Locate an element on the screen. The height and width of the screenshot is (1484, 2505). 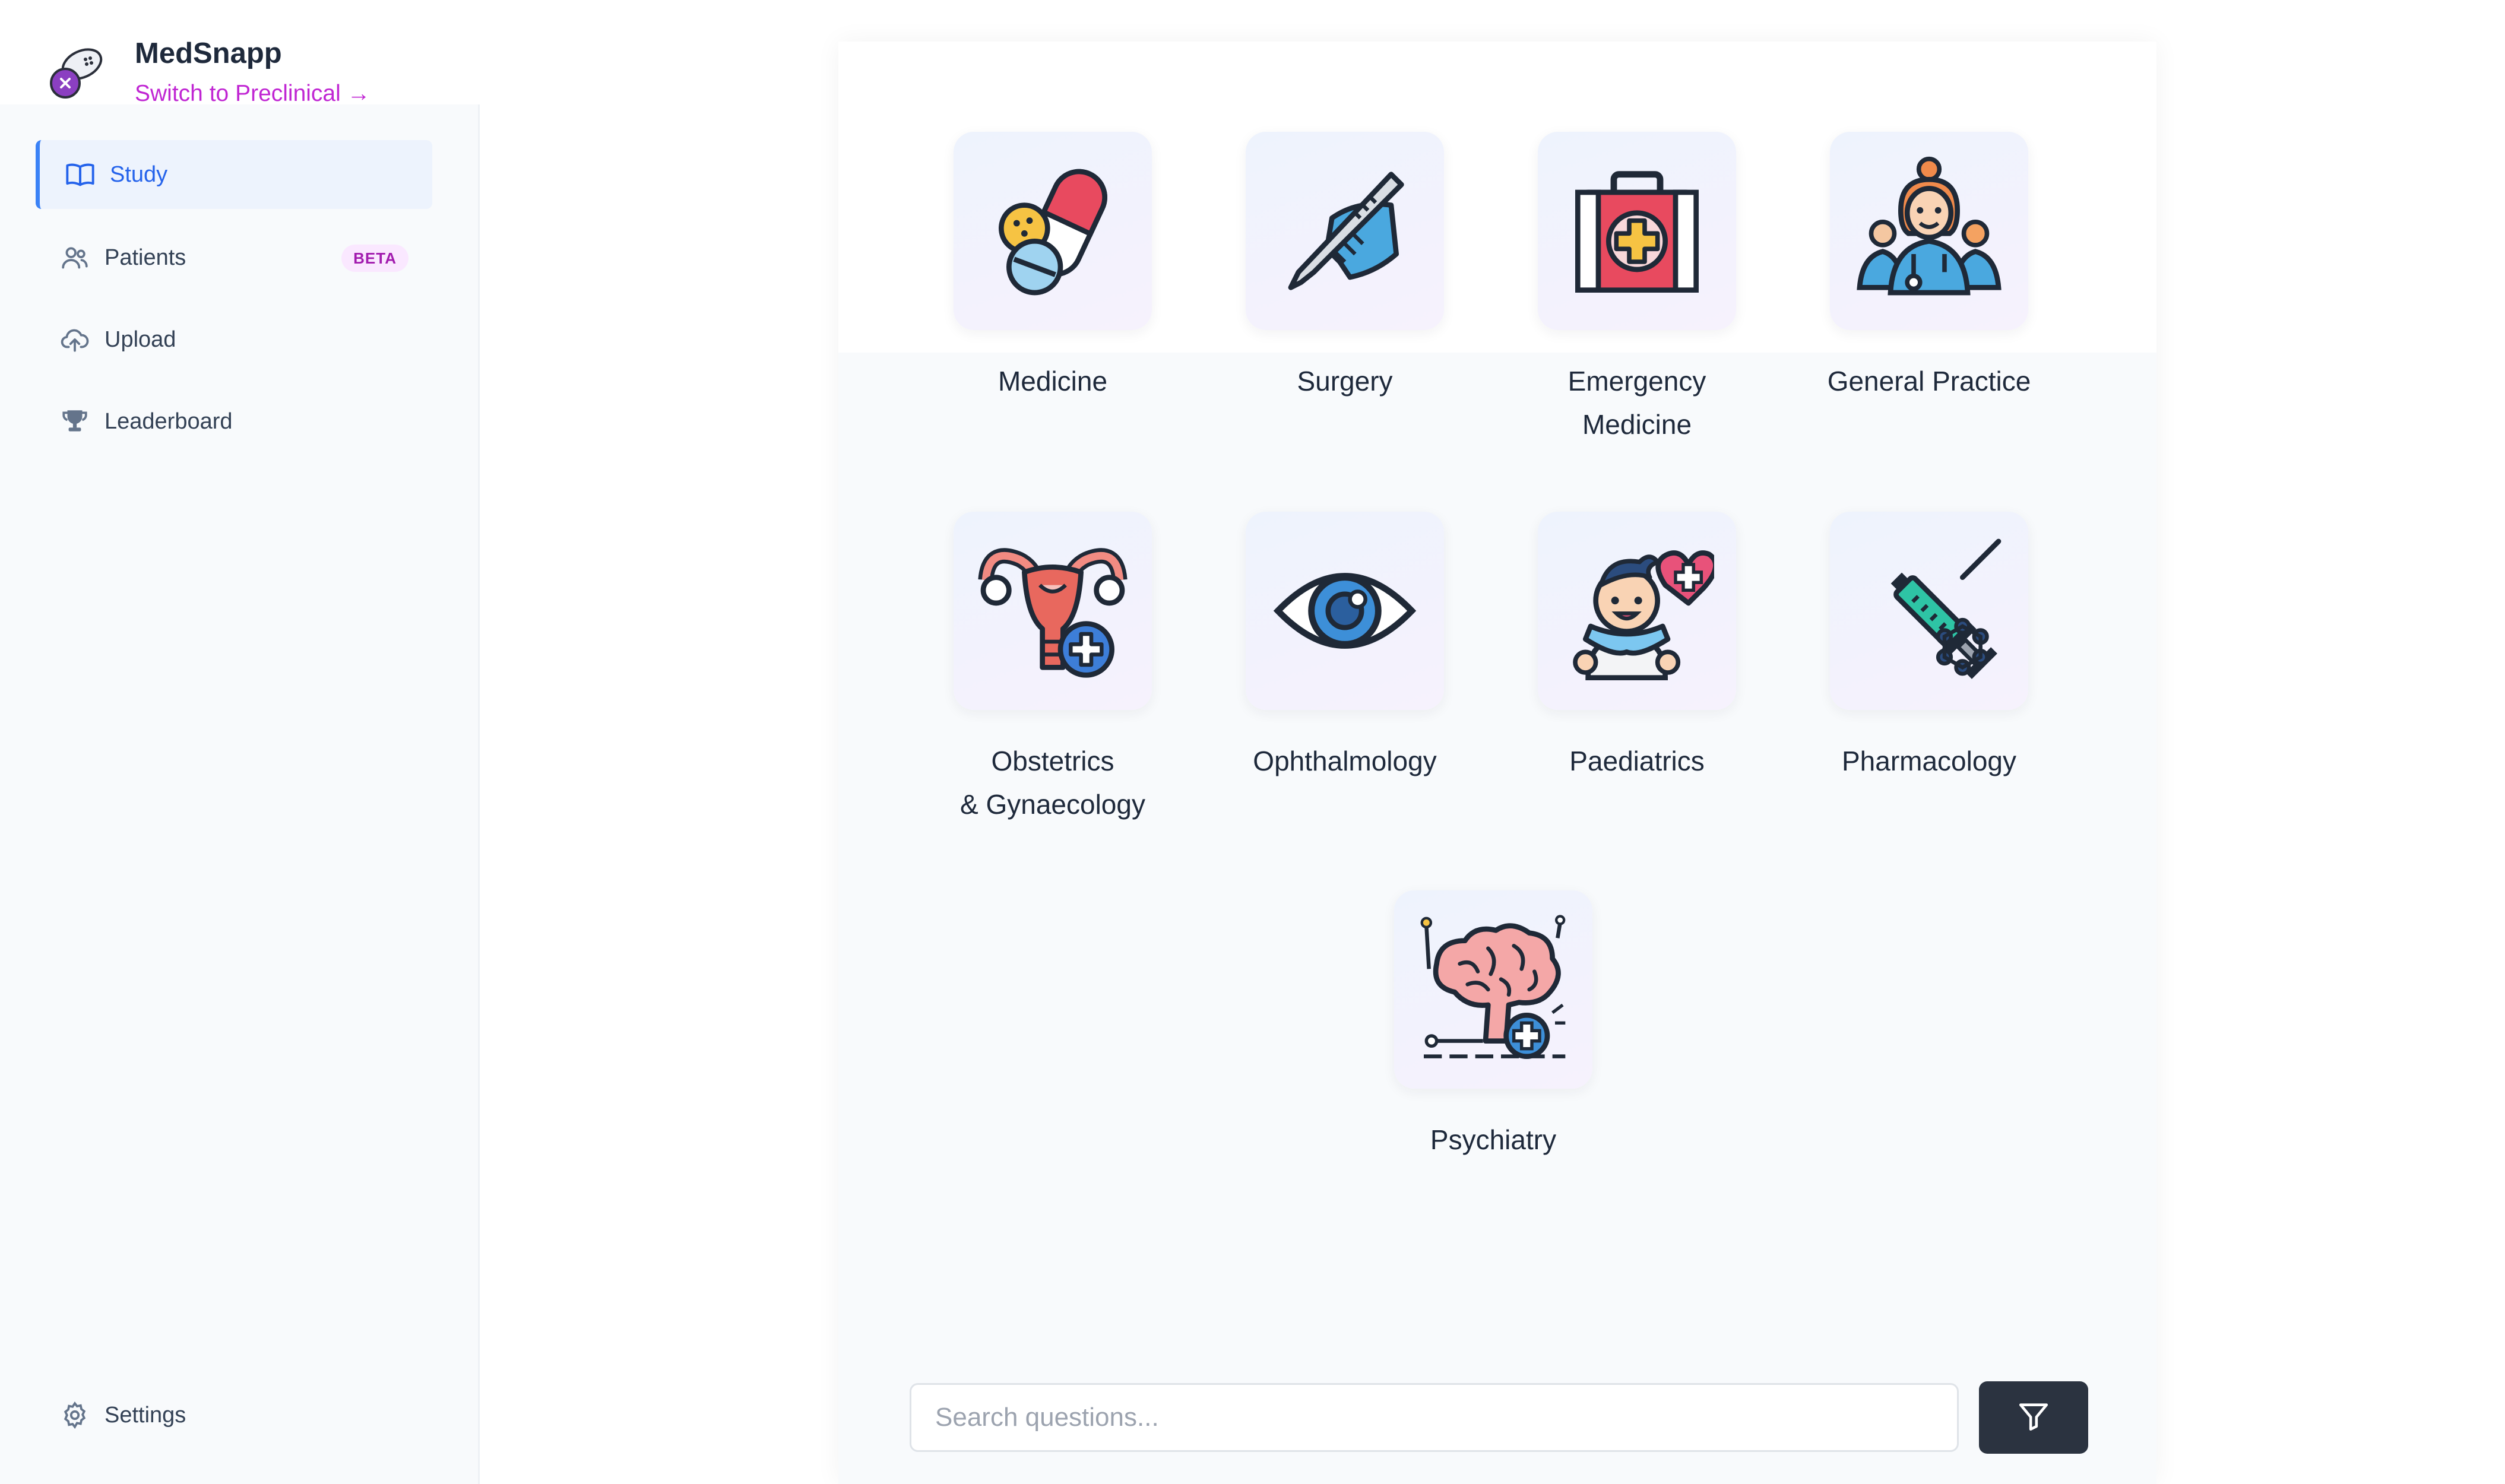
first-aid-kit-icon is located at coordinates (1637, 231).